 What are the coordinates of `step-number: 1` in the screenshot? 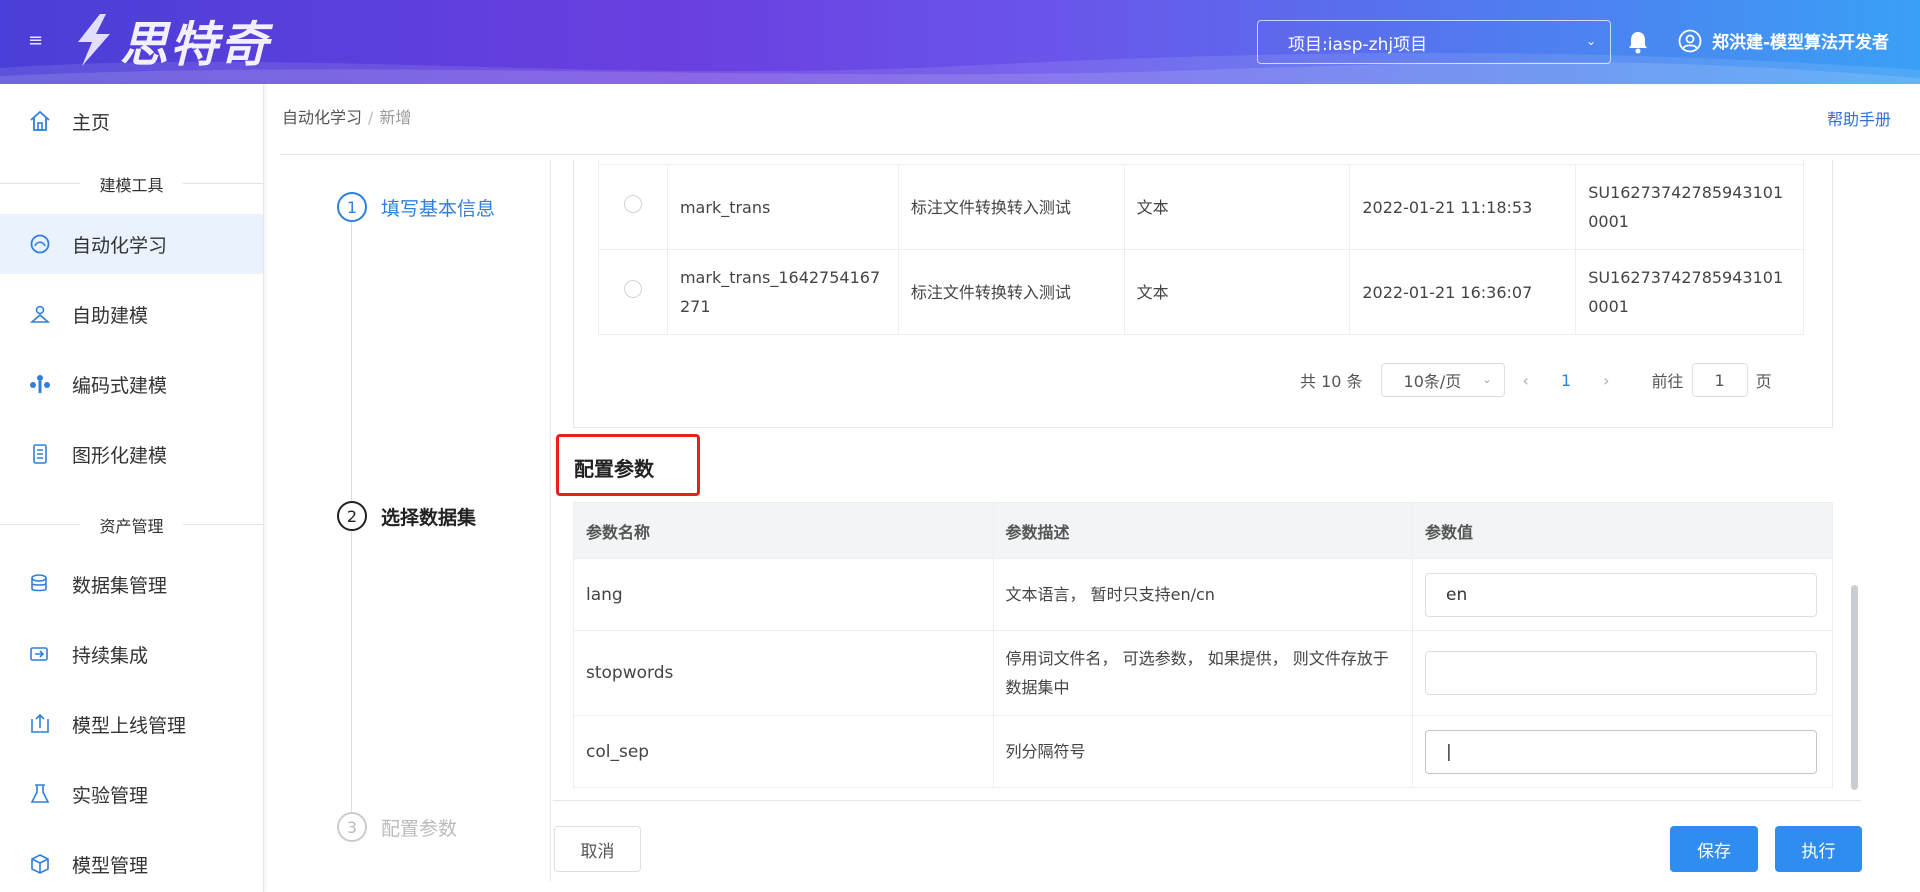 It's located at (352, 207).